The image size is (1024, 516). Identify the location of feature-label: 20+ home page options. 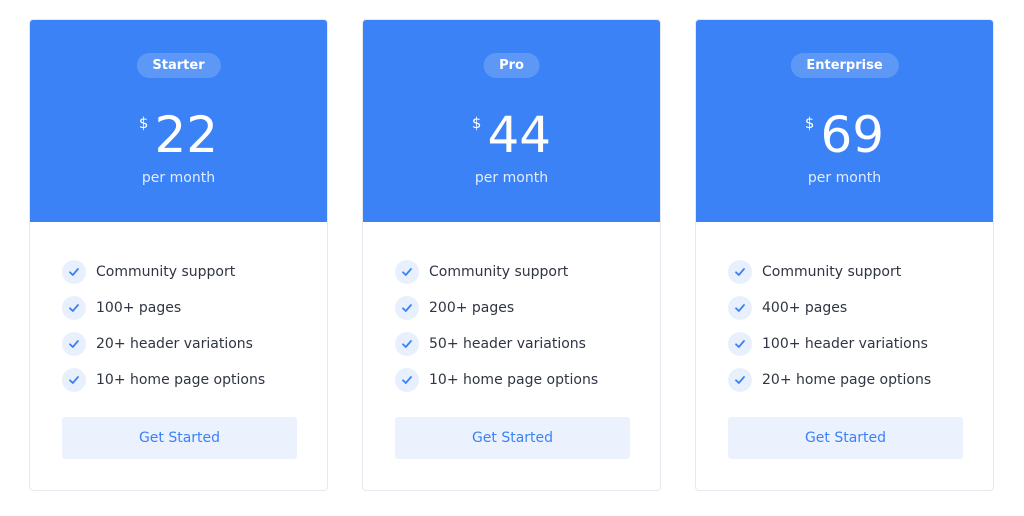
(847, 380).